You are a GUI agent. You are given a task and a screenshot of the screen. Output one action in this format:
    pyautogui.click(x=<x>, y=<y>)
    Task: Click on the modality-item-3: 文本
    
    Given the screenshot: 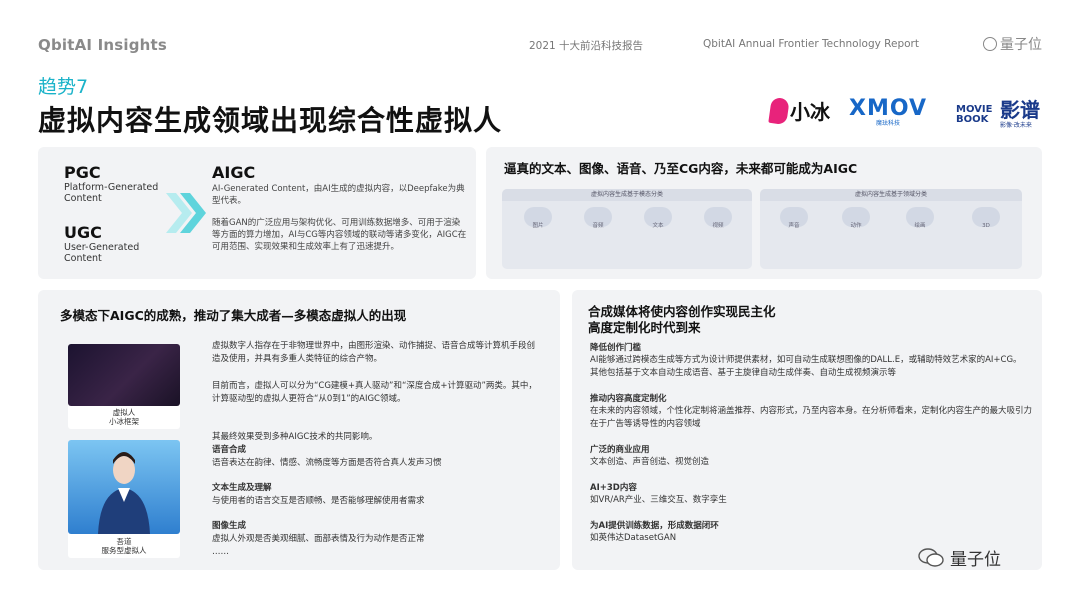 What is the action you would take?
    pyautogui.click(x=658, y=226)
    